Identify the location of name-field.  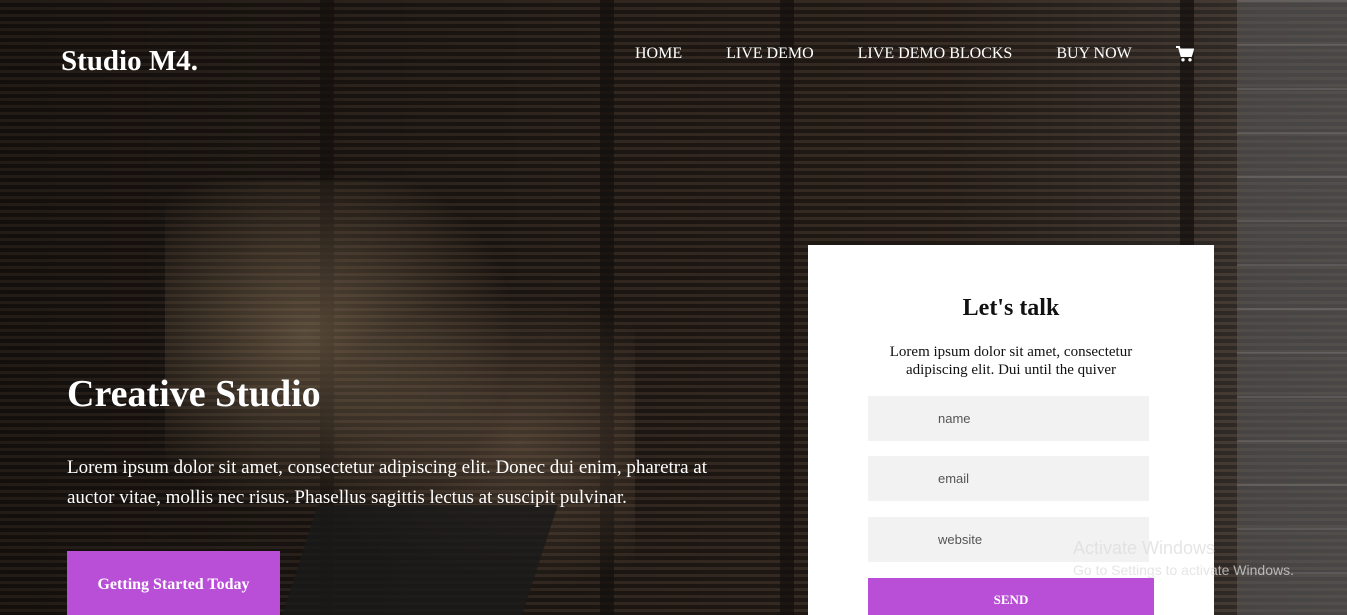
(1008, 418).